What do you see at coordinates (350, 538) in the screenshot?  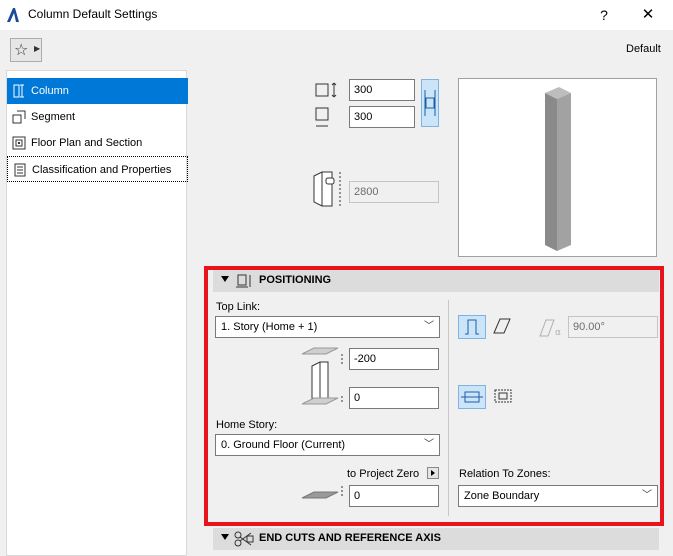 I see `end-cuts-title: END CUTS AND REFERENCE AXIS` at bounding box center [350, 538].